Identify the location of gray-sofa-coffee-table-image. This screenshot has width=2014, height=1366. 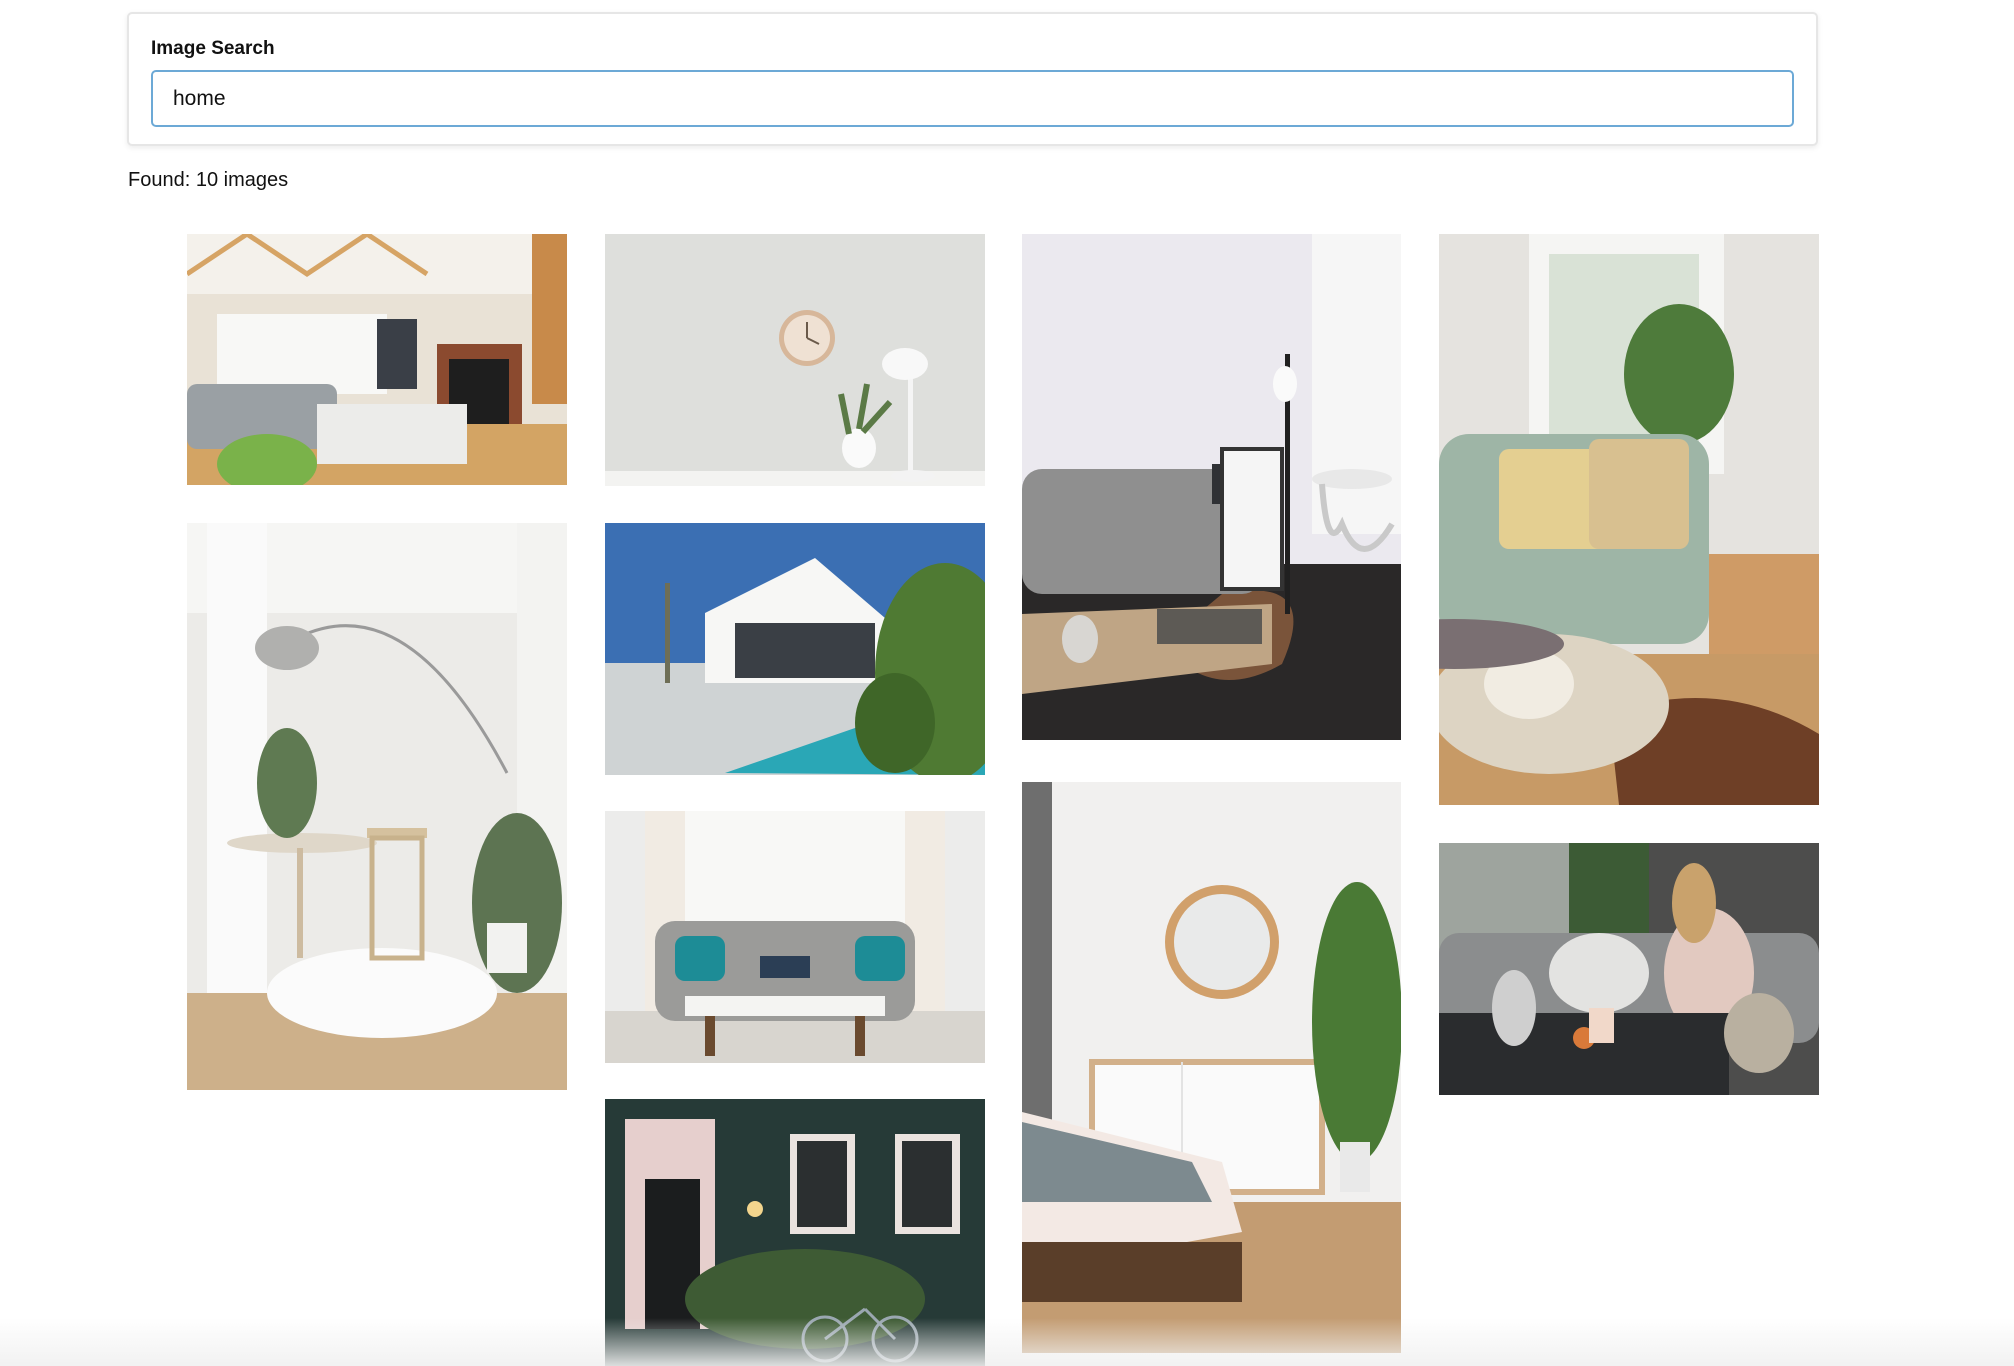
(1211, 487).